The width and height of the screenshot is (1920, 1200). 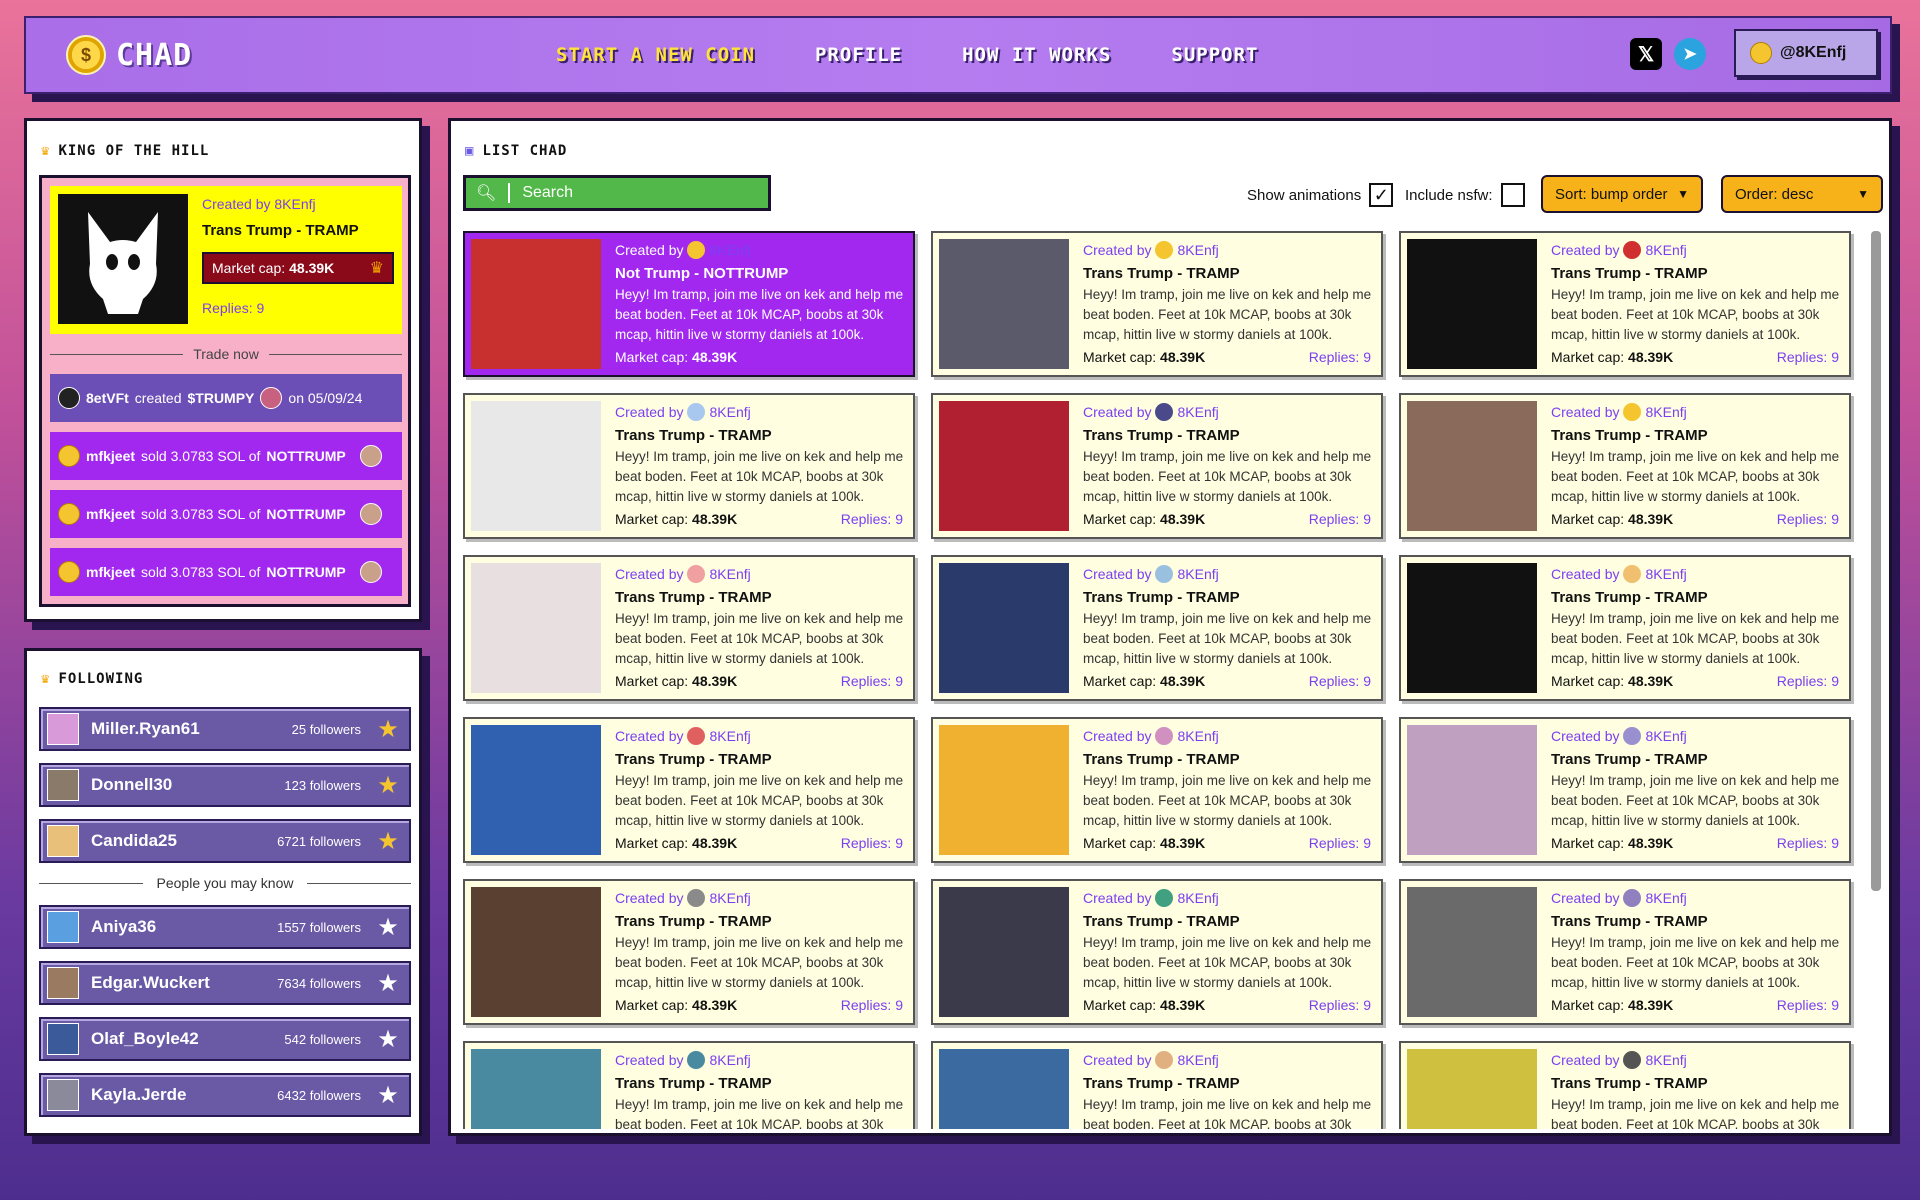 What do you see at coordinates (69, 572) in the screenshot?
I see `user-avatar` at bounding box center [69, 572].